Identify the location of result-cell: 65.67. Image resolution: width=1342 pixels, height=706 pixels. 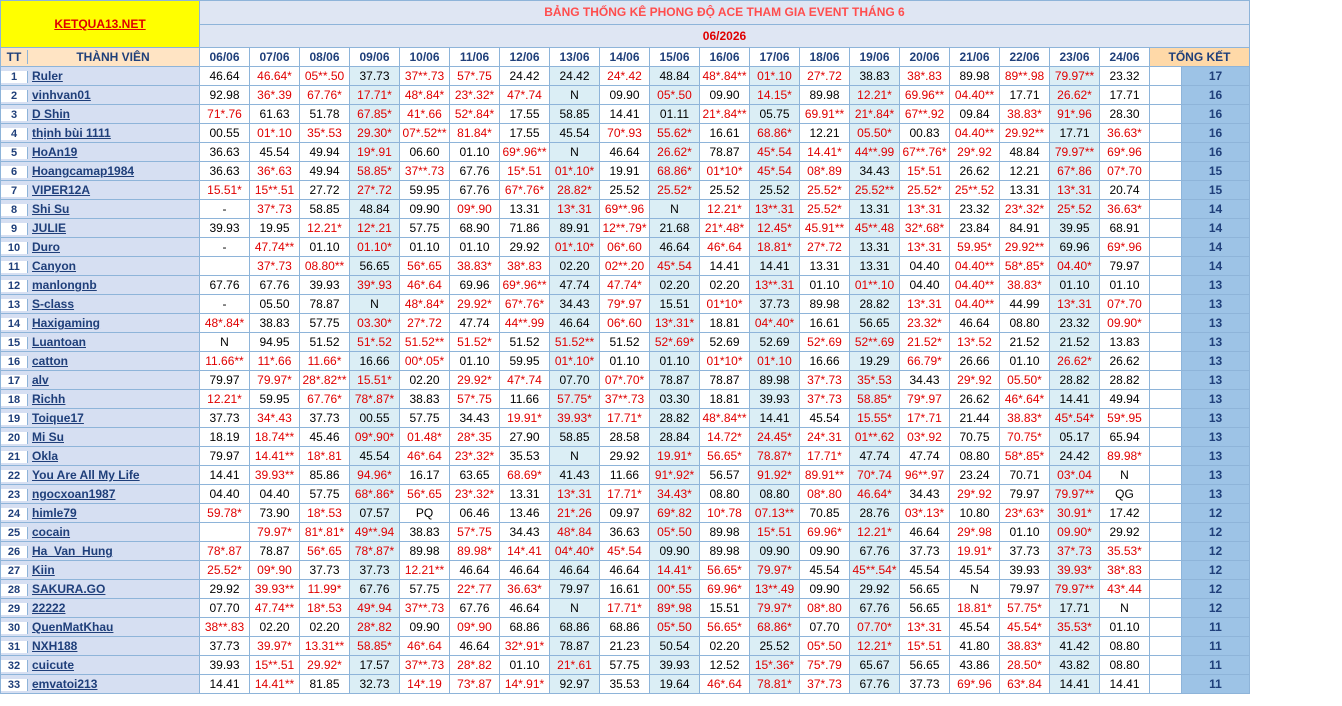
(874, 665).